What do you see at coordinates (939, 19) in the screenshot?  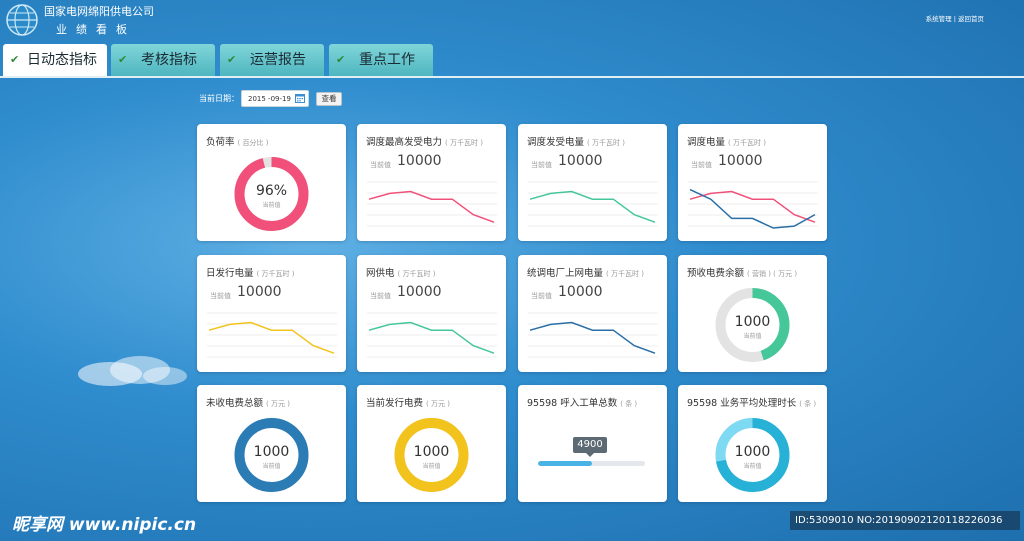 I see `system-admin-link: 系统管理` at bounding box center [939, 19].